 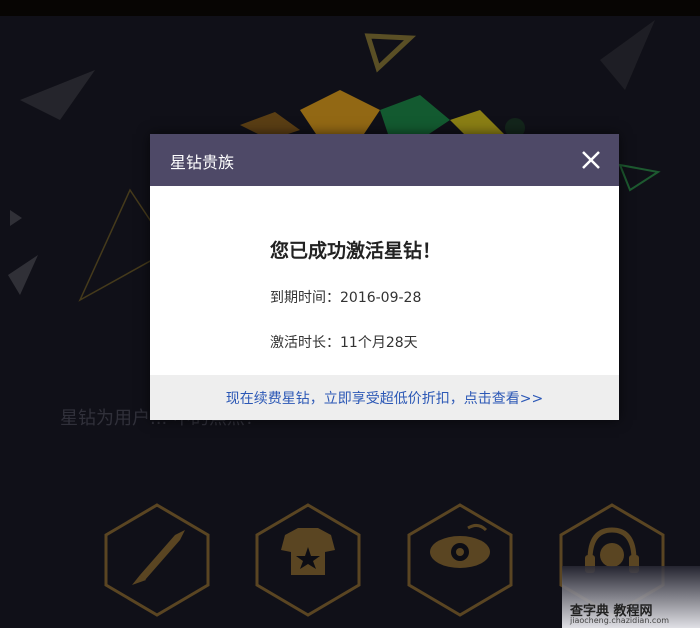 I want to click on dialog-header: 星钻贵族, so click(x=384, y=160).